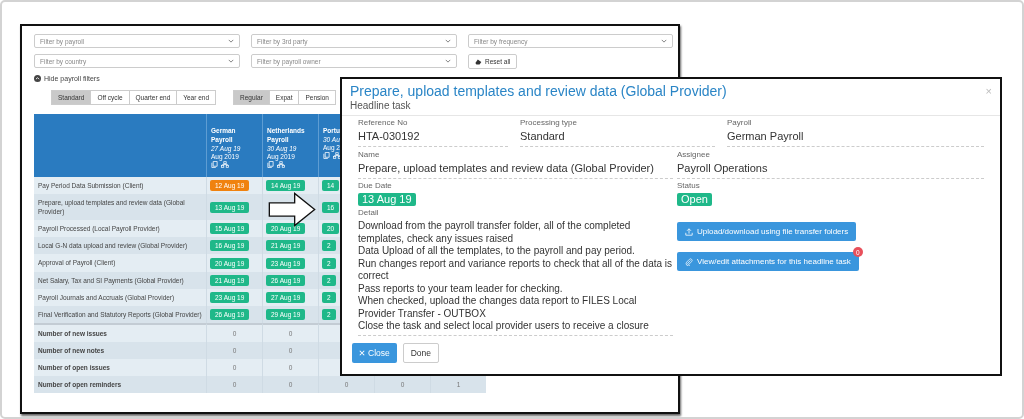 Image resolution: width=1024 pixels, height=419 pixels. I want to click on field-value: German Payroll, so click(855, 138).